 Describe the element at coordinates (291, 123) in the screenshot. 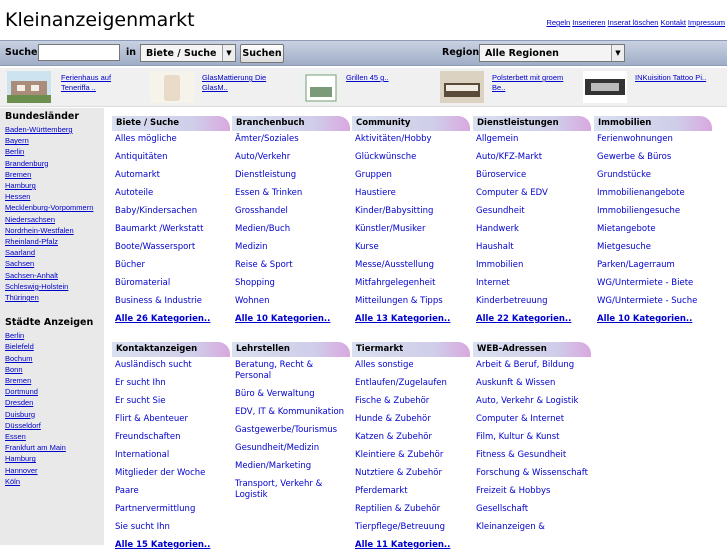

I see `category-header: Branchenbuch` at that location.